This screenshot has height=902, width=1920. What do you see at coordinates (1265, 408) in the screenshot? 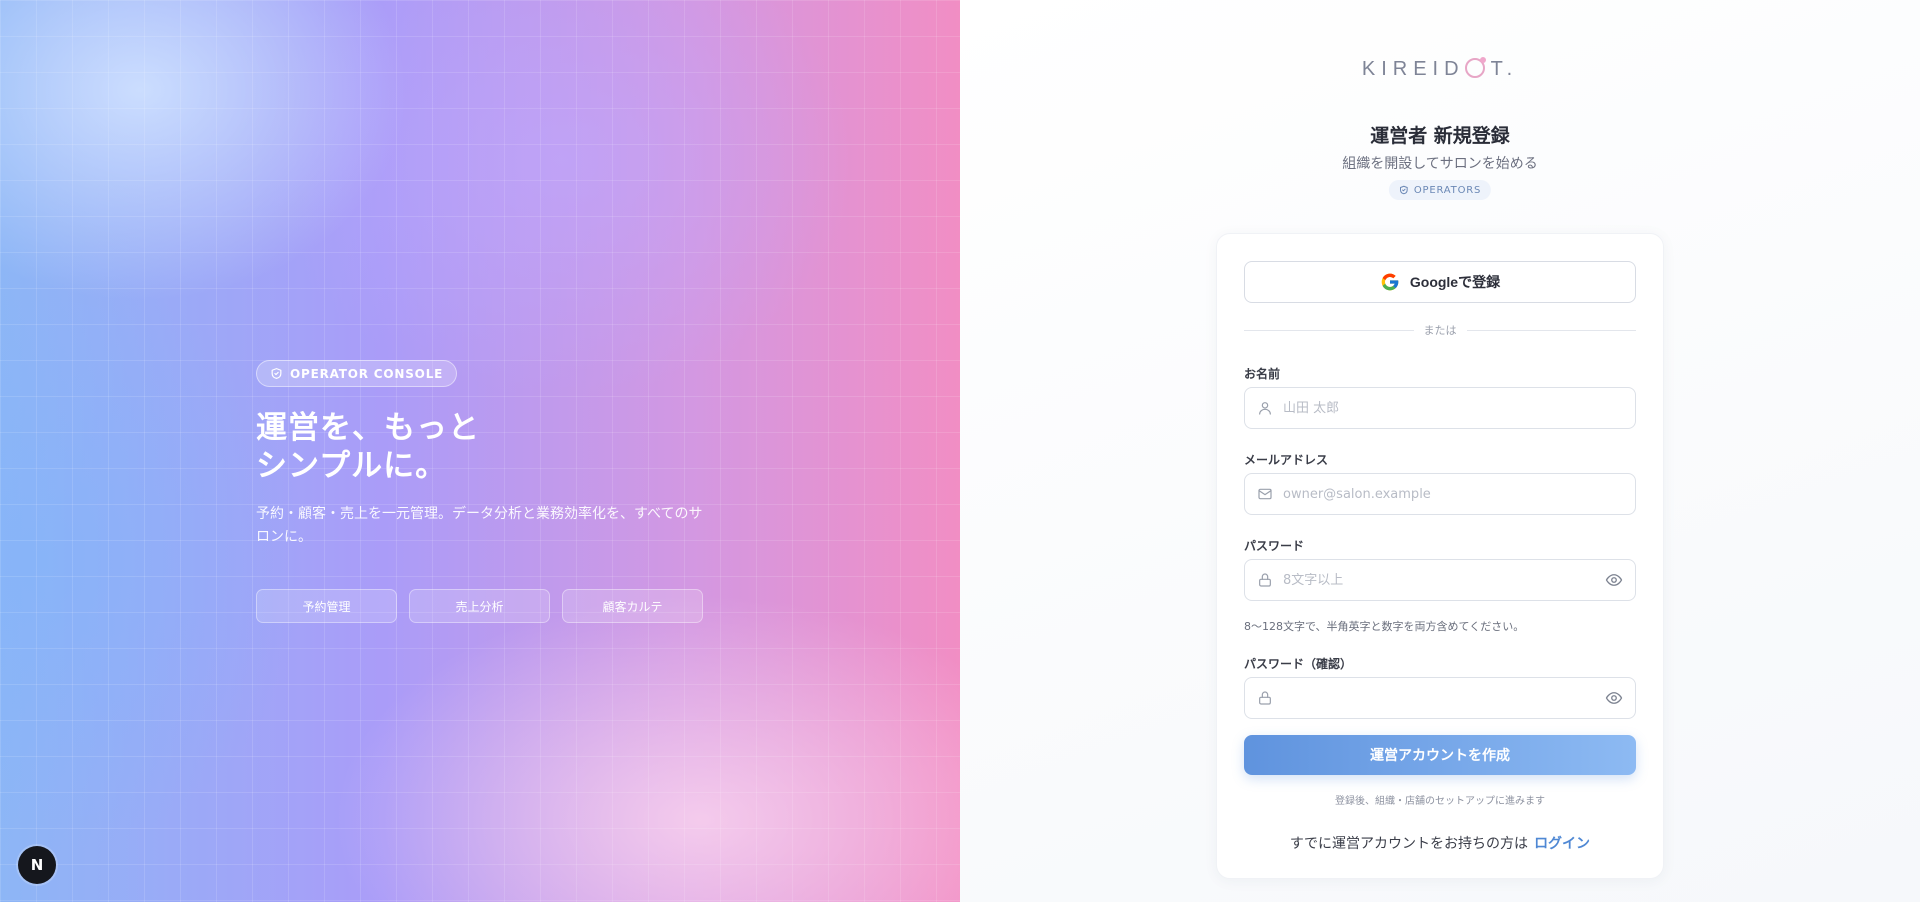
I see `user-icon` at bounding box center [1265, 408].